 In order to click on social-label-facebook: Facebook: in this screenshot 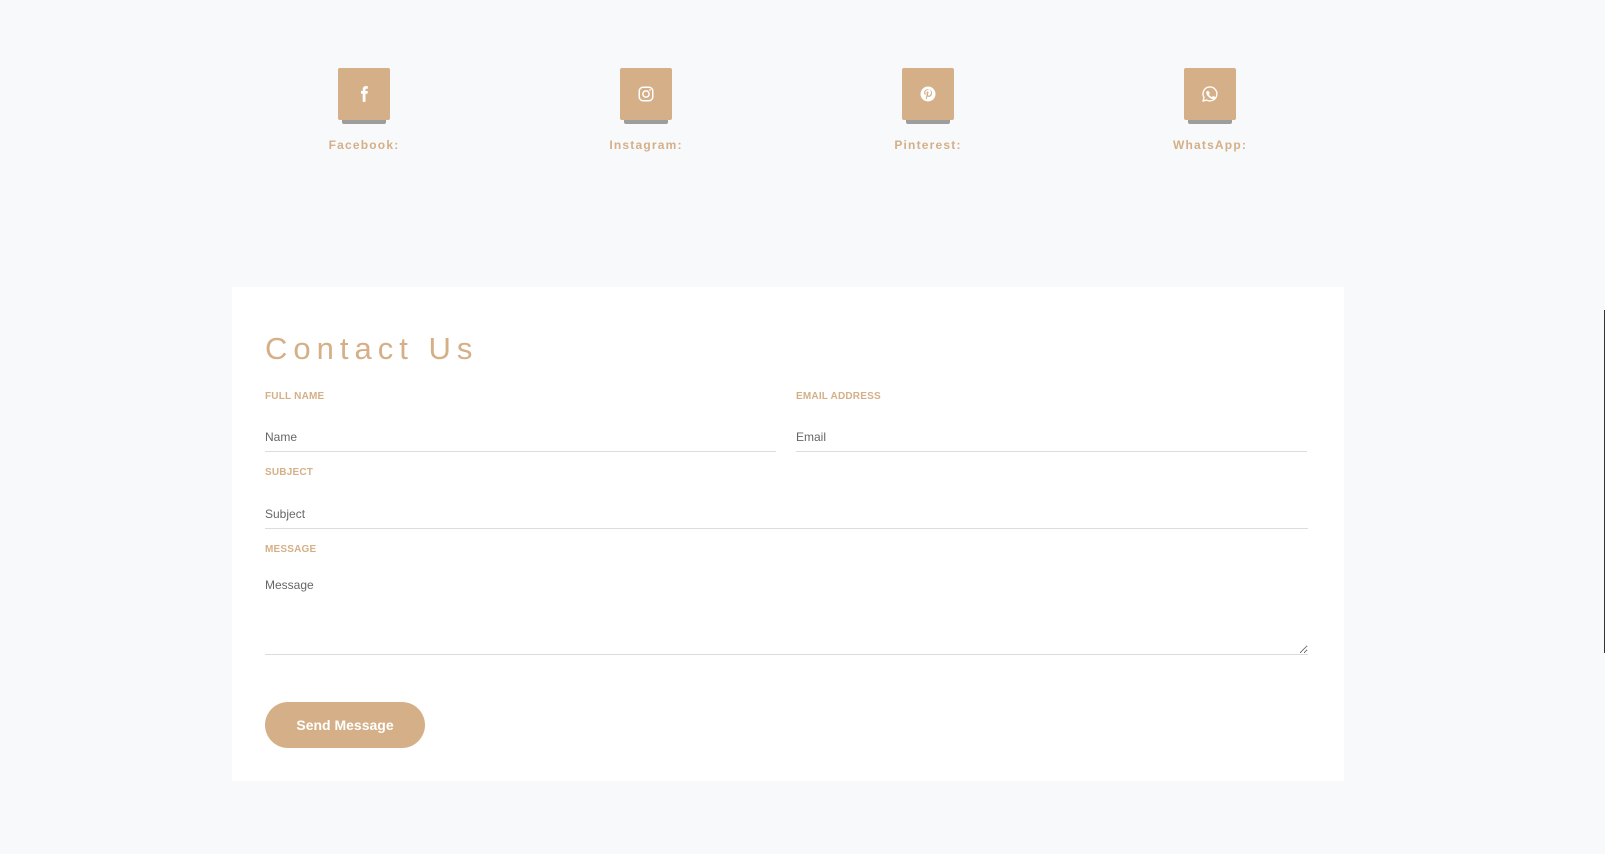, I will do `click(364, 145)`.